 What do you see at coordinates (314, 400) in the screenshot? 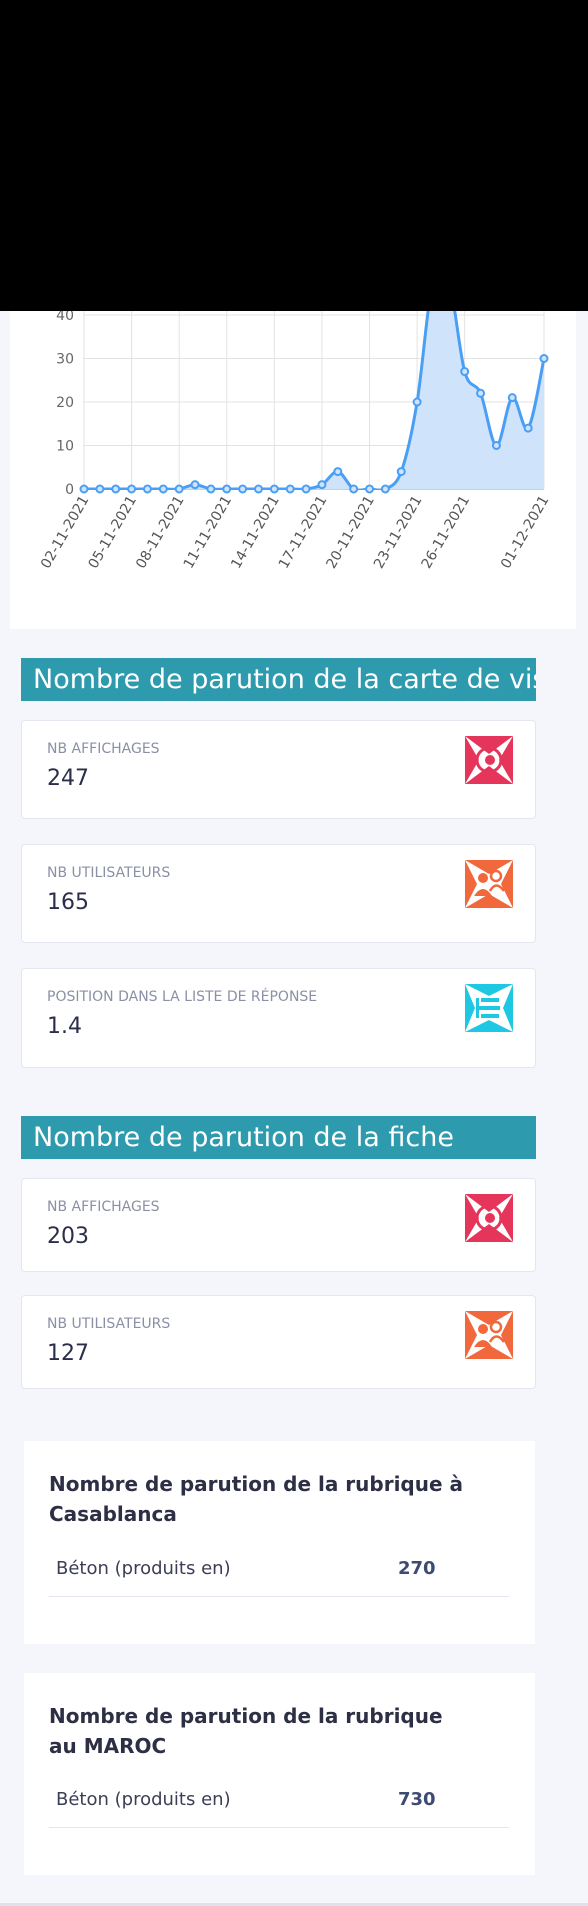
I see `series-area` at bounding box center [314, 400].